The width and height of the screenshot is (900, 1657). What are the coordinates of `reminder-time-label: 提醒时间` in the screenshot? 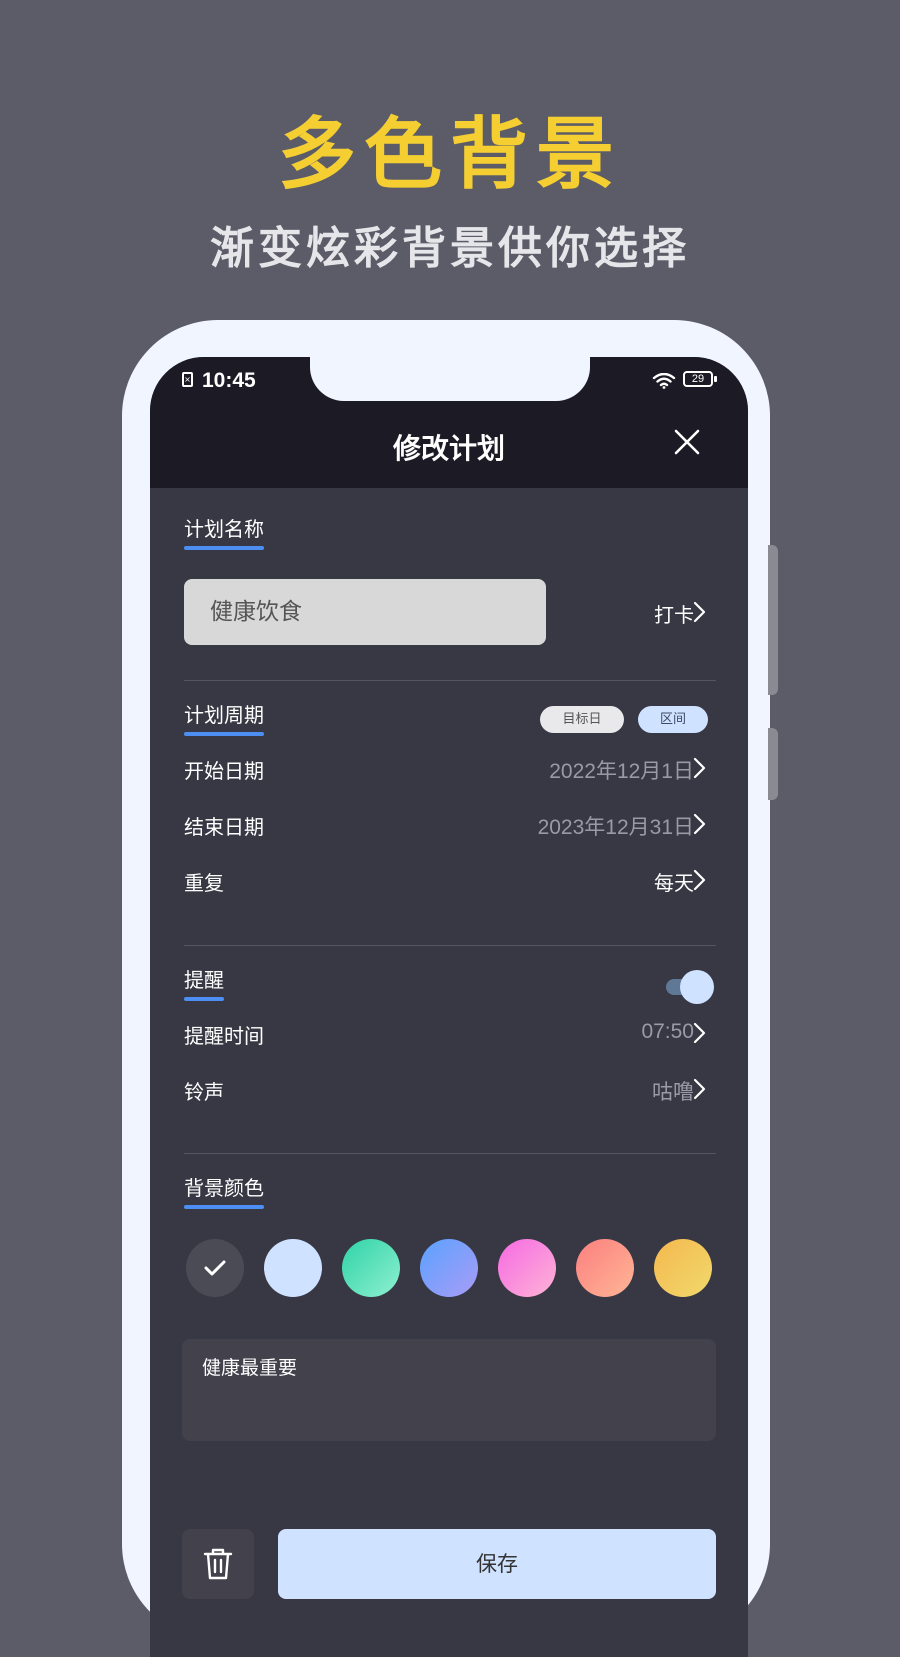 It's located at (224, 1036).